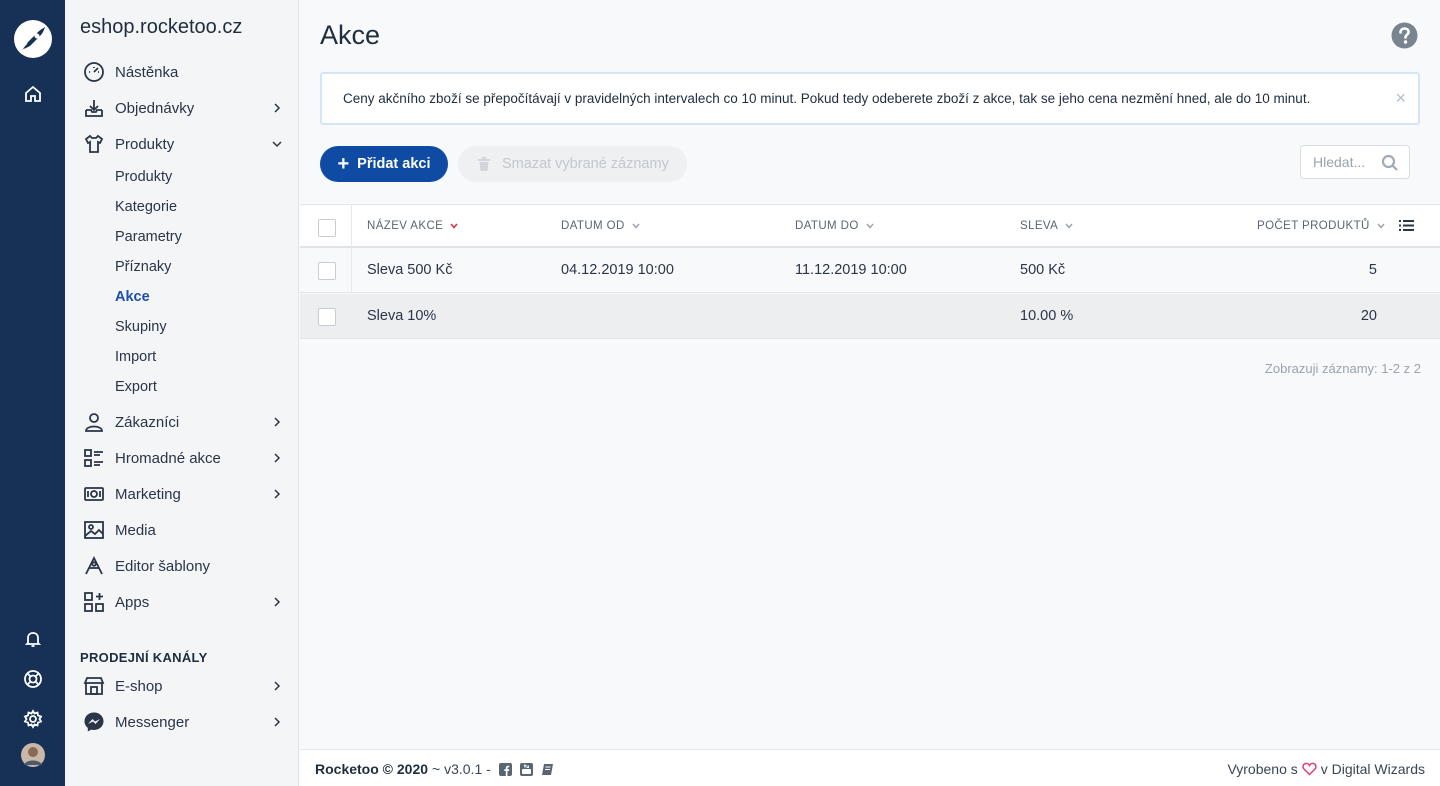  What do you see at coordinates (146, 207) in the screenshot?
I see `sidebar-subitem-categories: Kategorie` at bounding box center [146, 207].